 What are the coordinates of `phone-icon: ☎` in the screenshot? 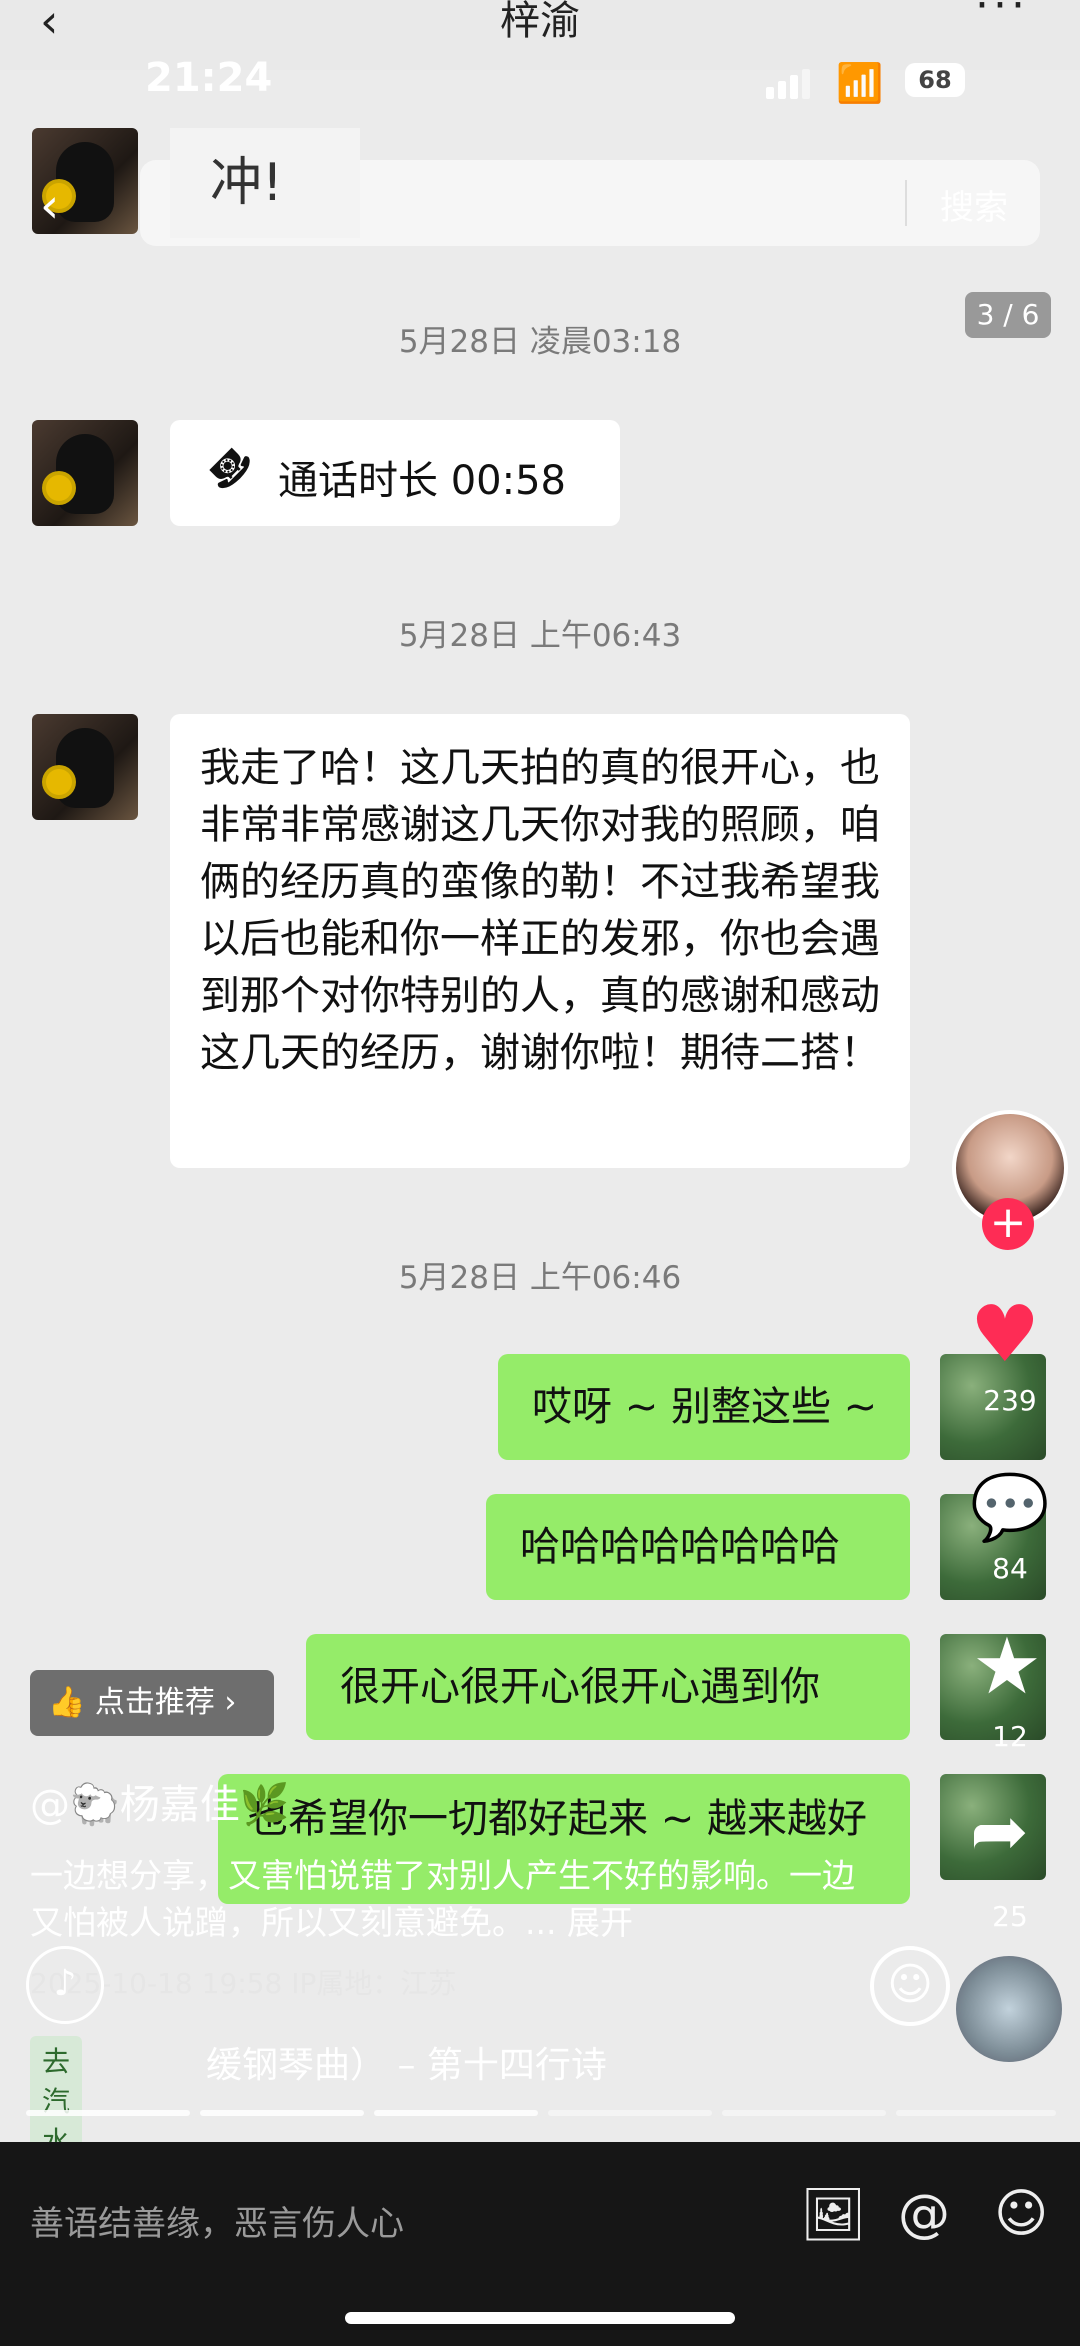 It's located at (229, 468).